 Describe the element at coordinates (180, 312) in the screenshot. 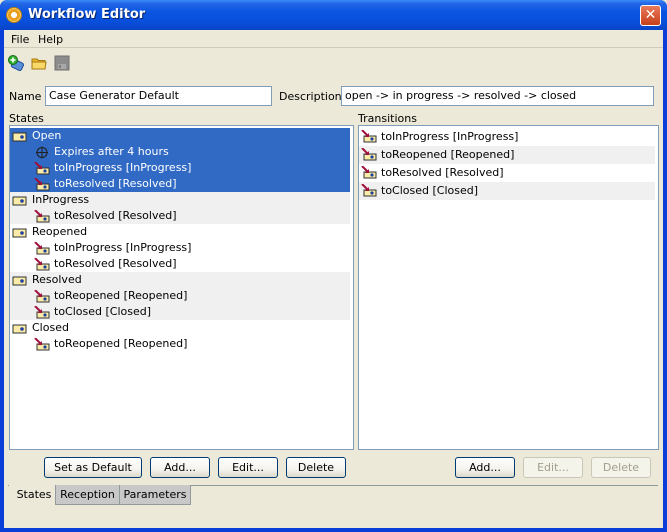

I see `transition-node: toClosed [Closed]` at that location.